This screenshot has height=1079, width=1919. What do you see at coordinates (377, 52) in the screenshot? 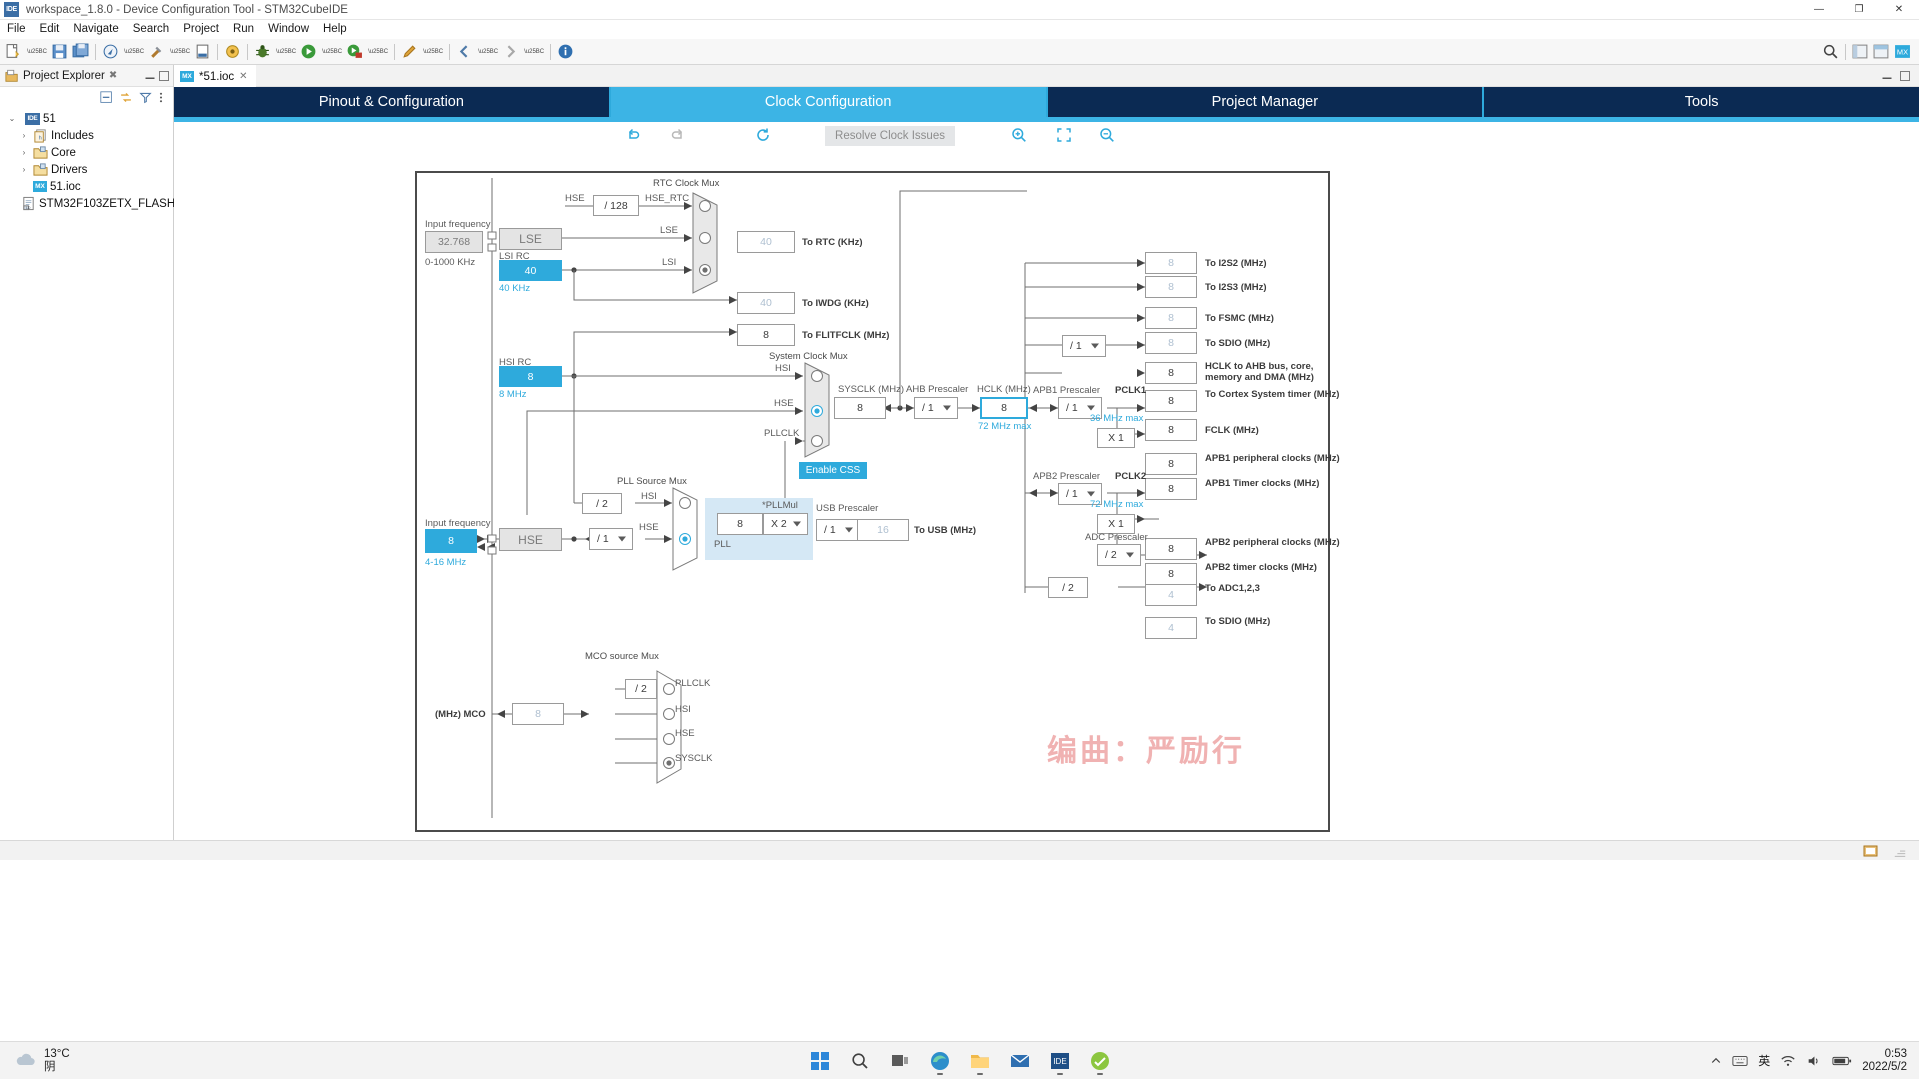
I see `run-ext-dropdown: \u25BC` at bounding box center [377, 52].